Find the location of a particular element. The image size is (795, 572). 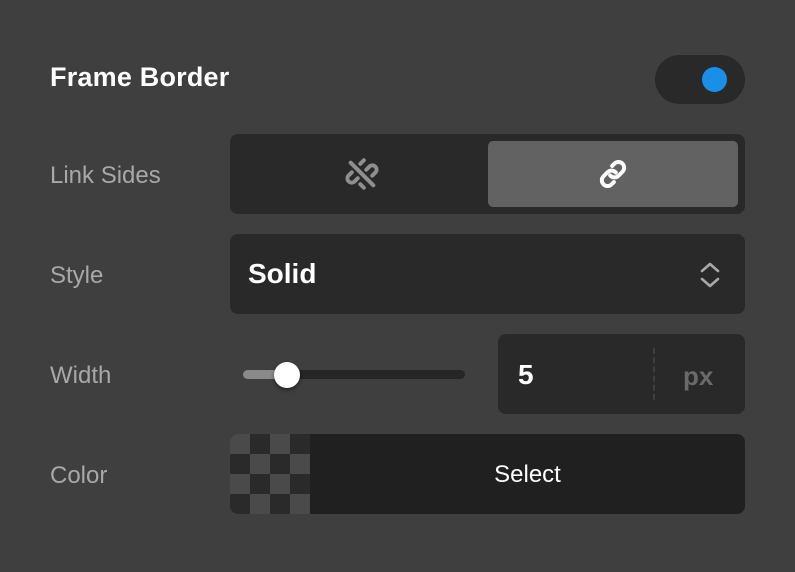

toggle-knob is located at coordinates (714, 79).